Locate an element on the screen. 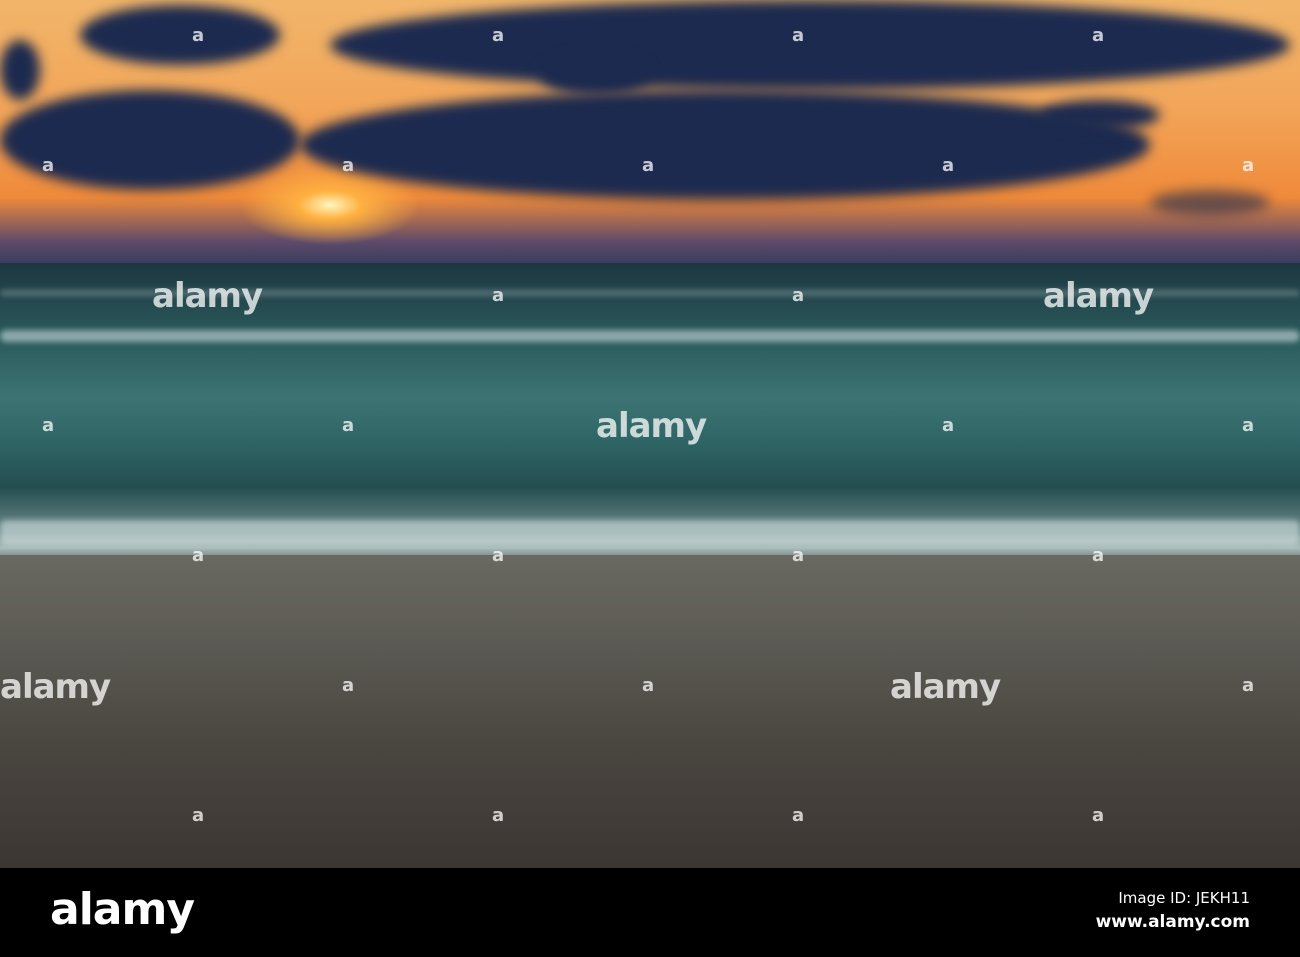 The height and width of the screenshot is (957, 1300). image-id: Image ID: JEKH11 is located at coordinates (1184, 898).